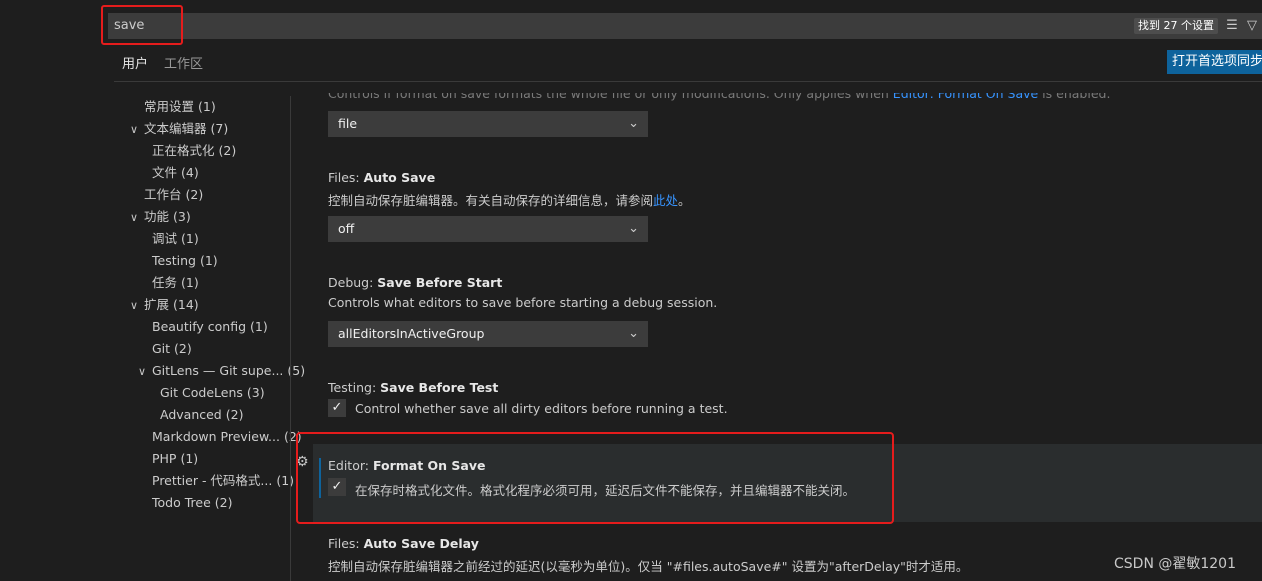 The image size is (1262, 581). I want to click on toc-item-workbench: 工作台 (2), so click(166, 195).